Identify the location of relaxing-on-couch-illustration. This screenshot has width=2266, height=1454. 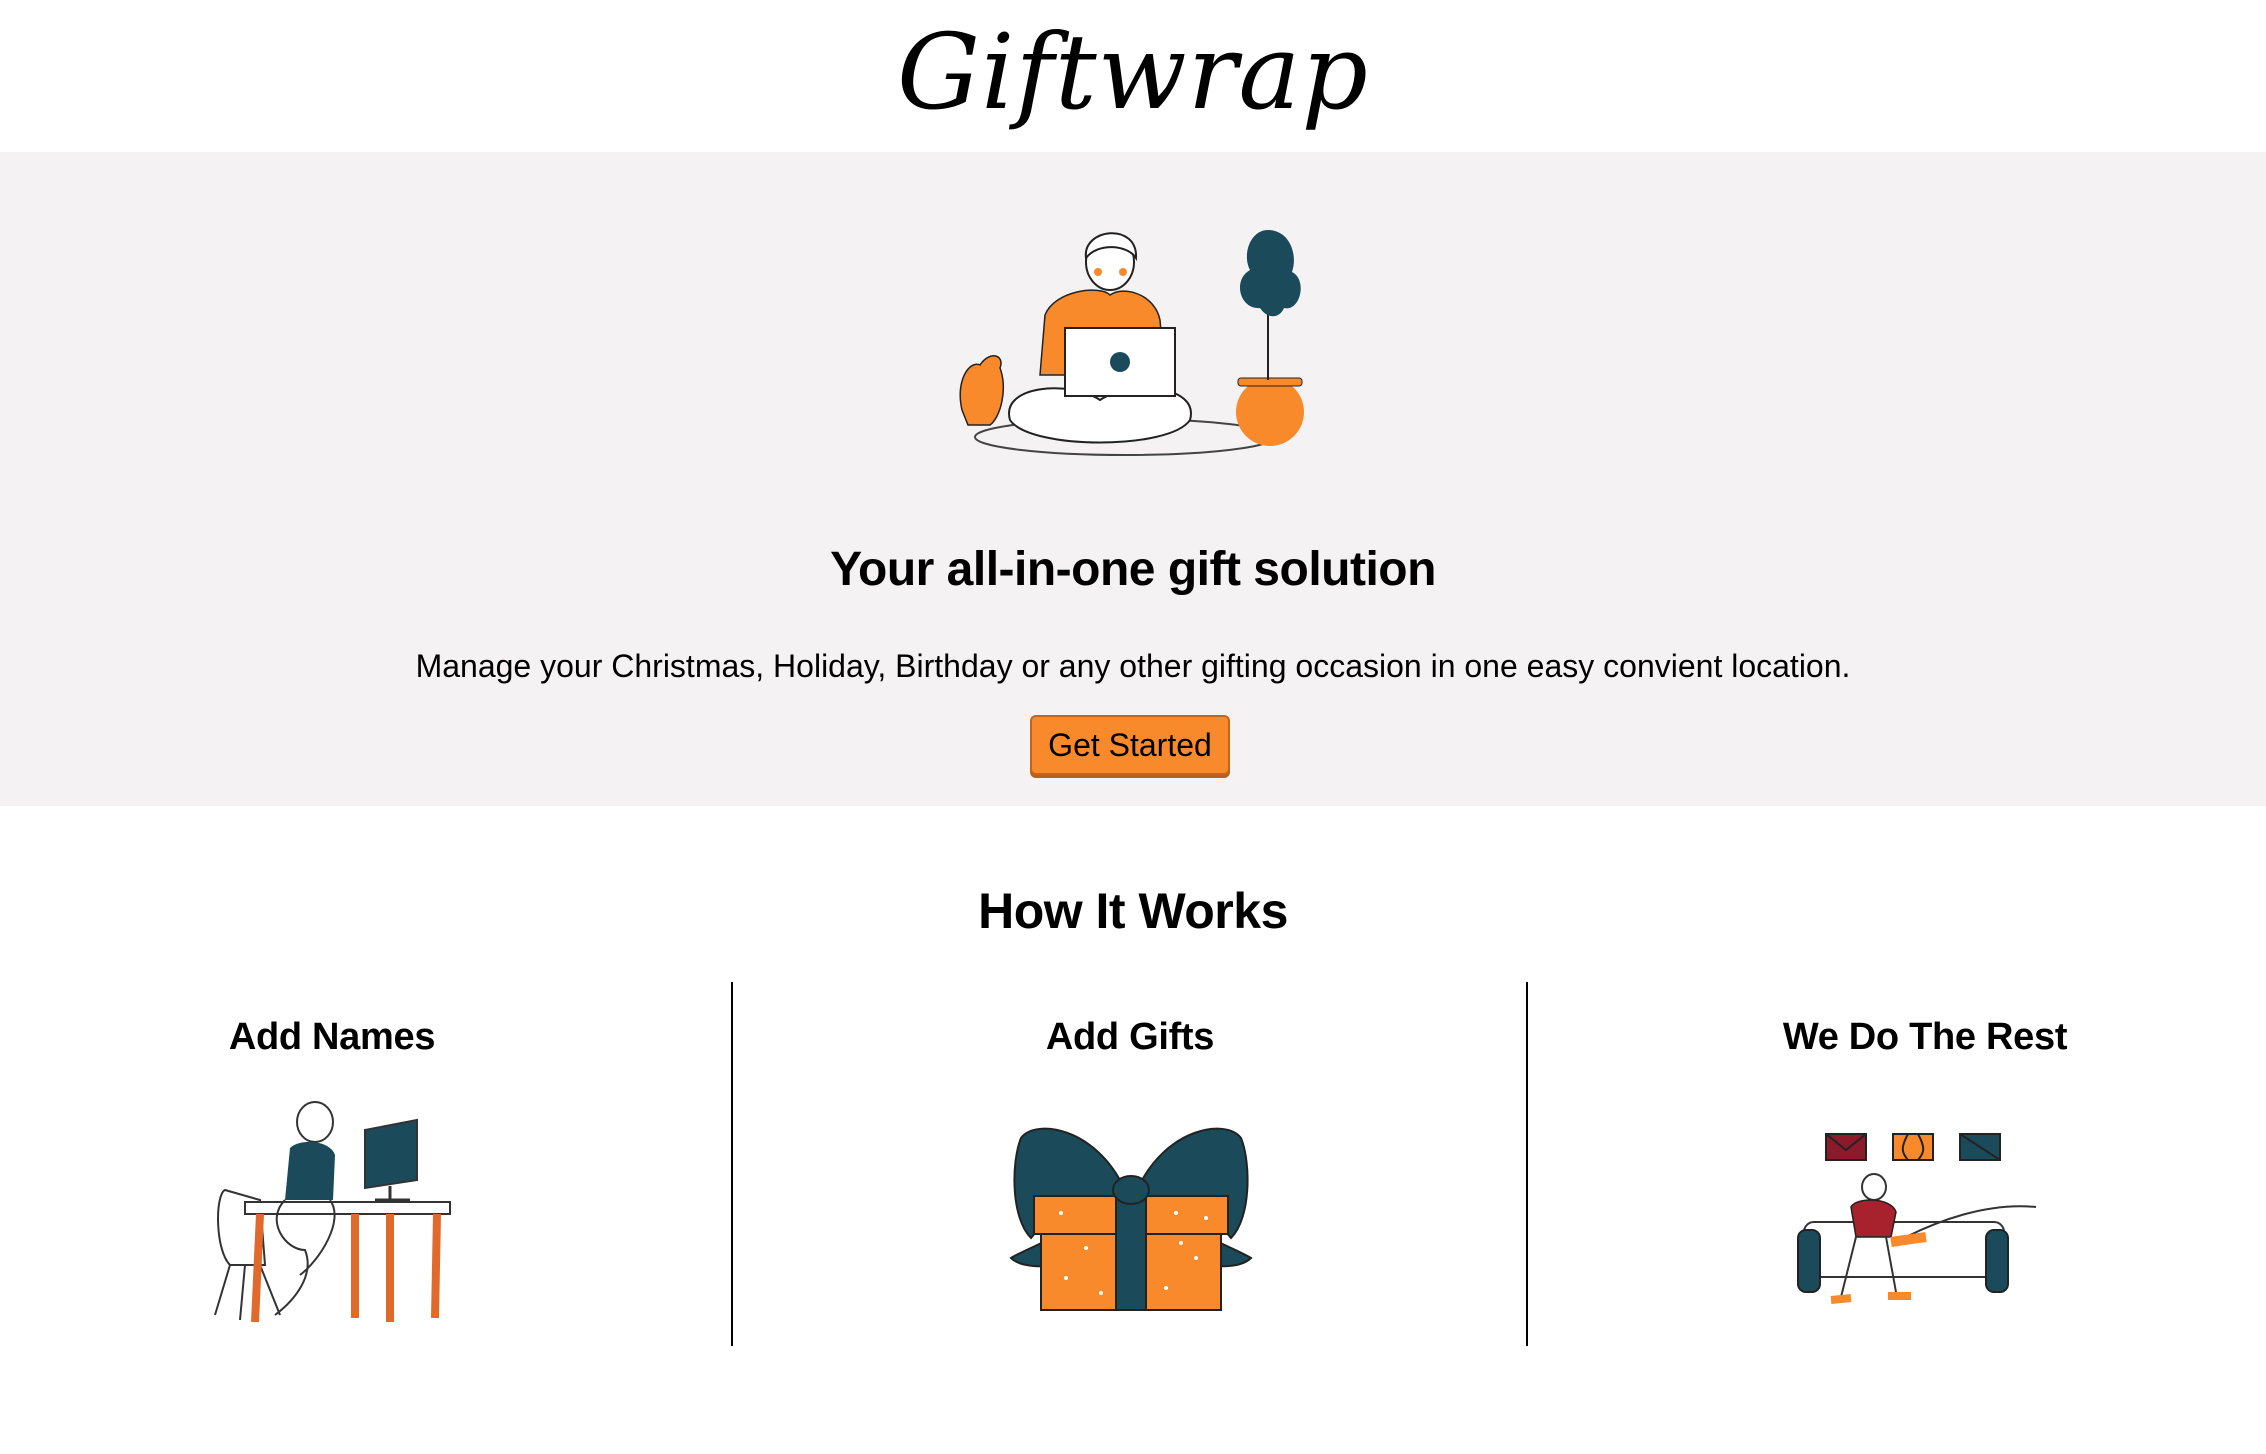
(1917, 1218).